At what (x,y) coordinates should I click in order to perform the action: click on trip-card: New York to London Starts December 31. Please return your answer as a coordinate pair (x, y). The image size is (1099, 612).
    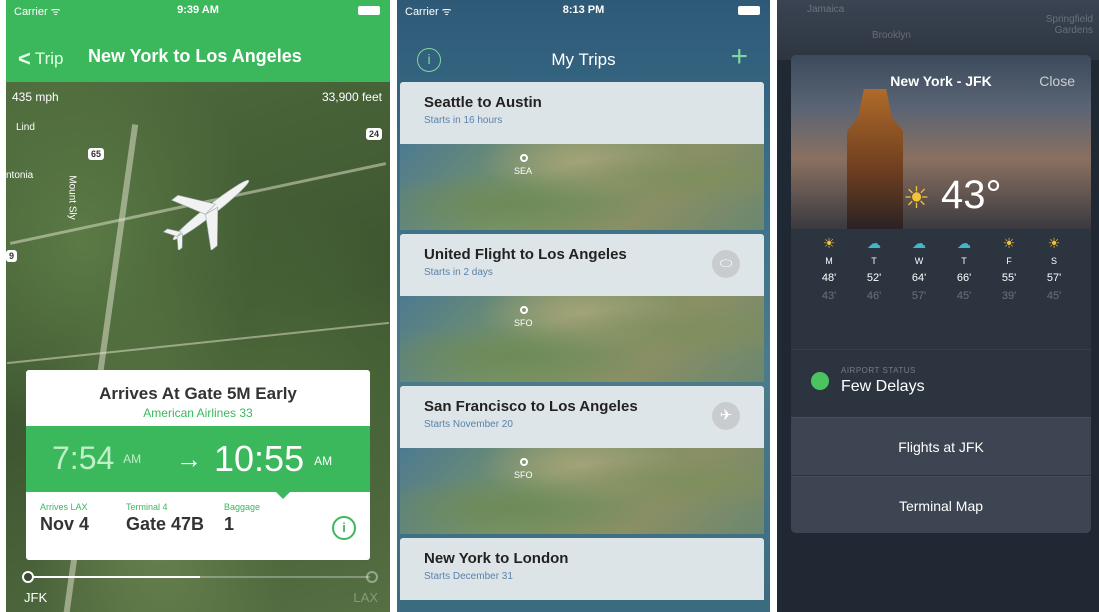
    Looking at the image, I should click on (582, 569).